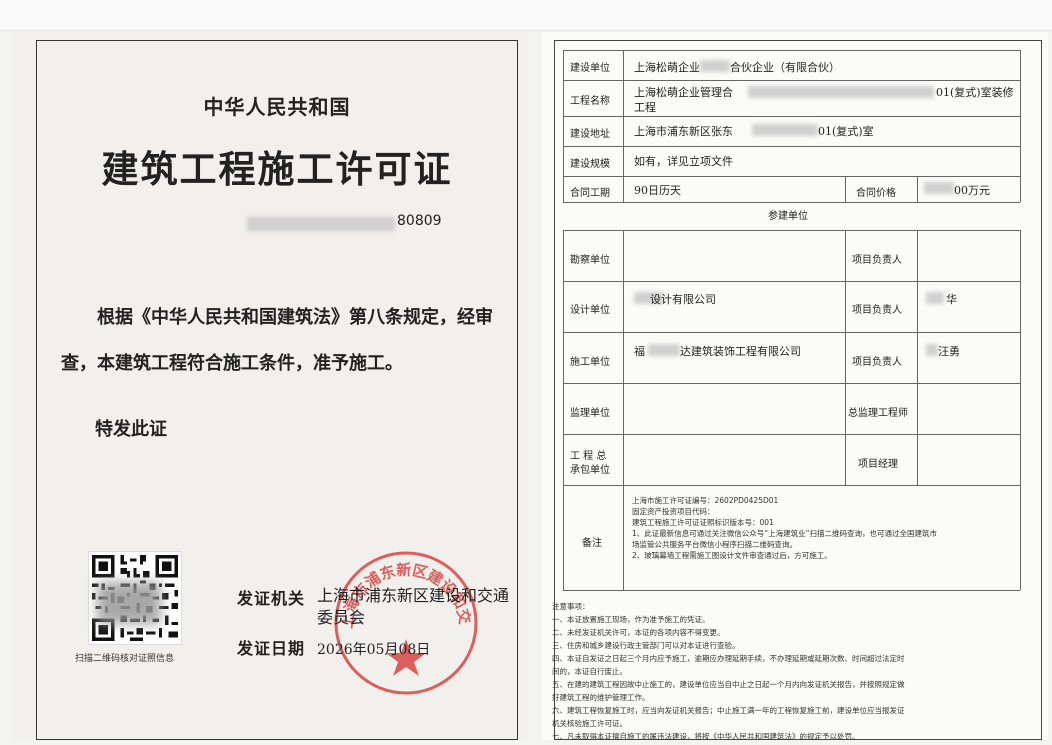  What do you see at coordinates (526, 15) in the screenshot?
I see `viewer-top-bar` at bounding box center [526, 15].